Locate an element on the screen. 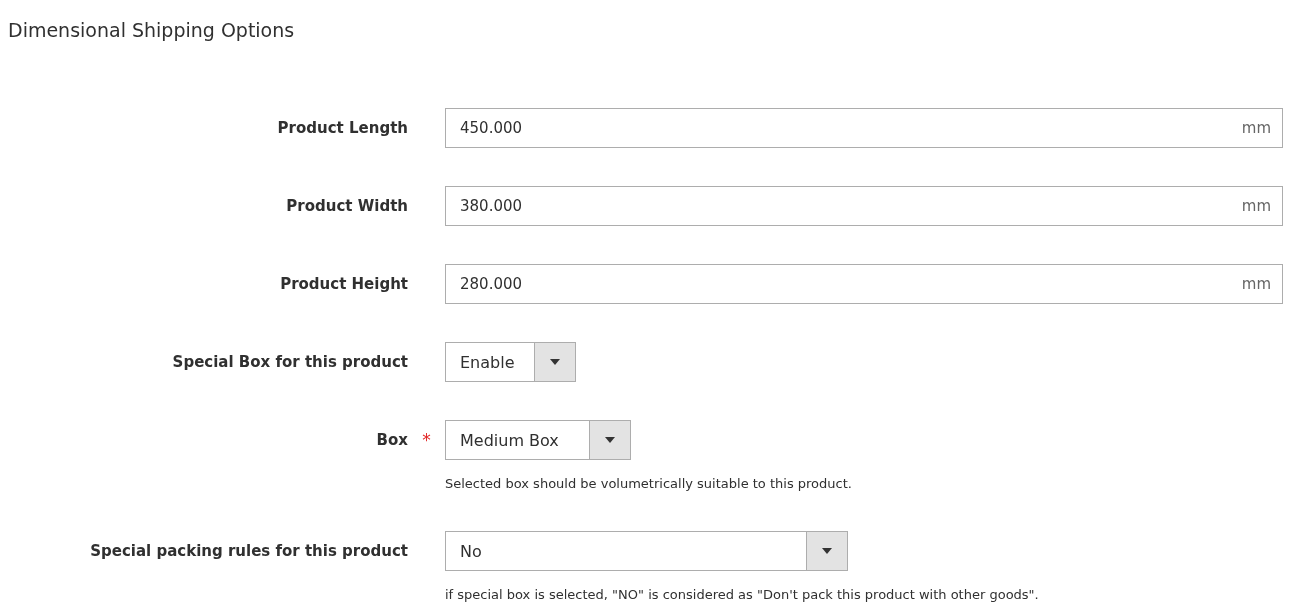 The image size is (1291, 615). field-label: Box is located at coordinates (392, 440).